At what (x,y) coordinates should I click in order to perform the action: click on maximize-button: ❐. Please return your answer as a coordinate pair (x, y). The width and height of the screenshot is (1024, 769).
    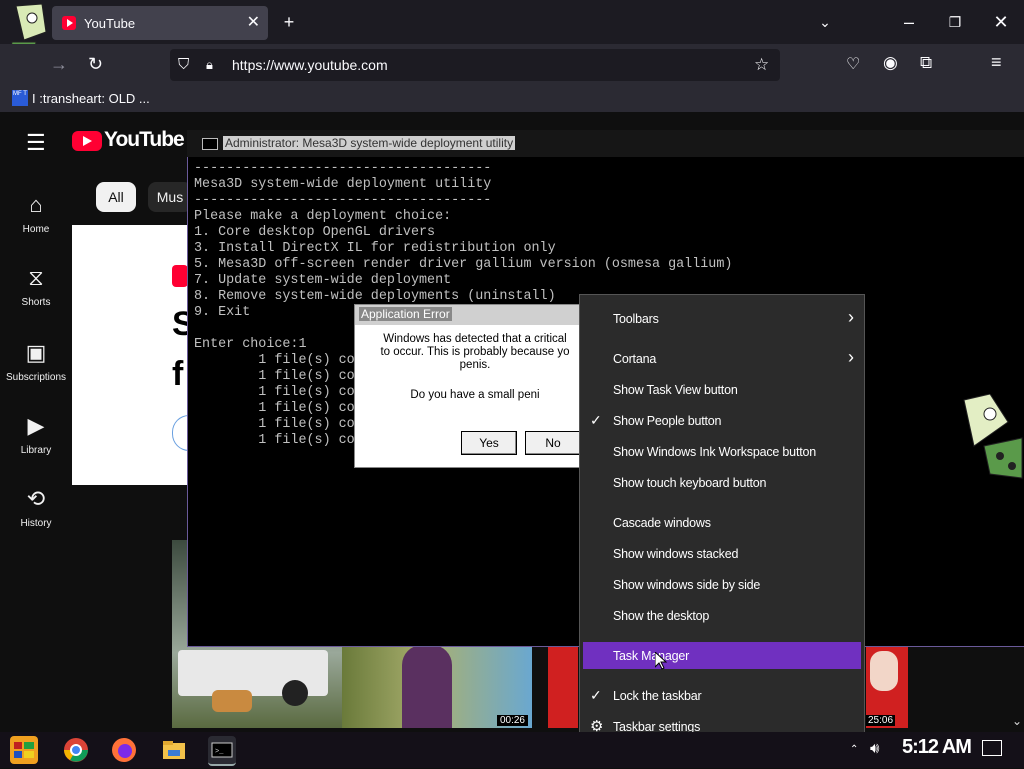
    Looking at the image, I should click on (955, 22).